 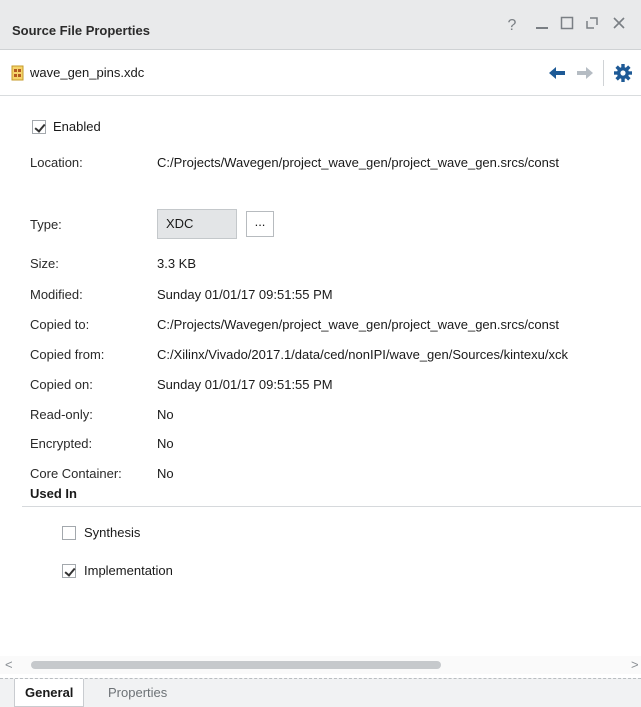 What do you see at coordinates (44, 263) in the screenshot?
I see `size-label: Size:` at bounding box center [44, 263].